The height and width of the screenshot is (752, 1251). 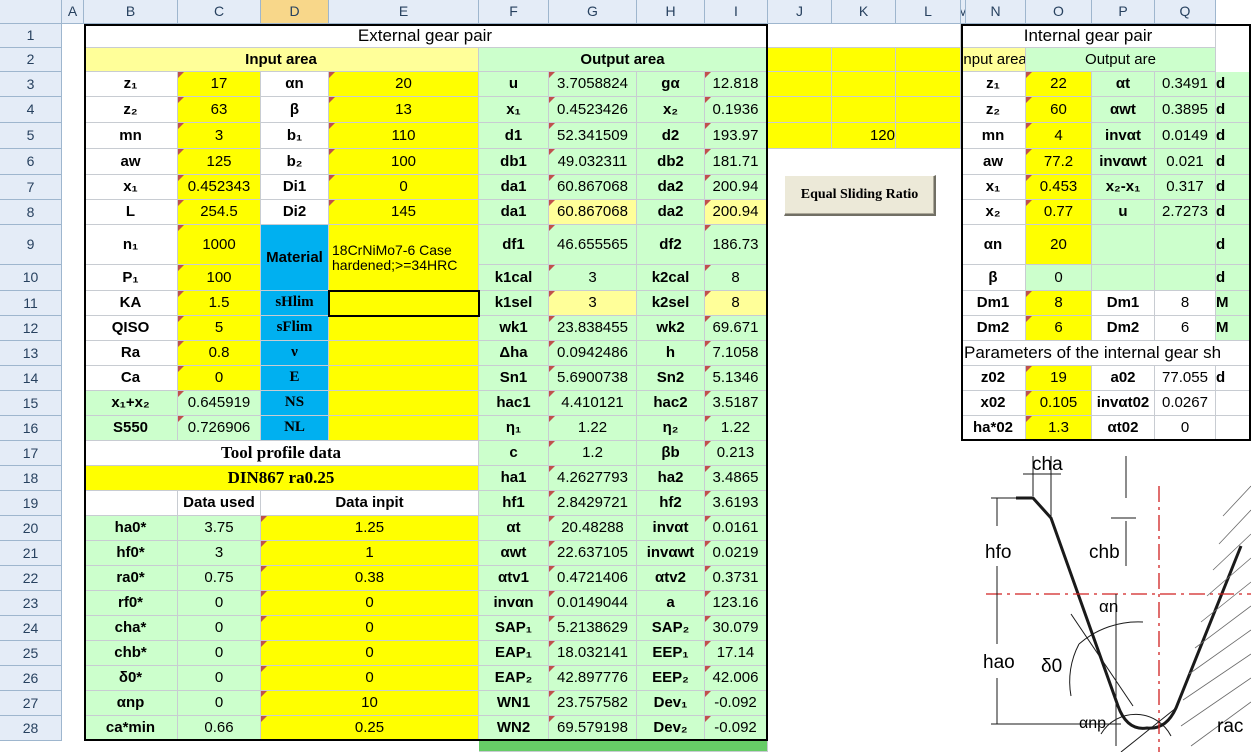 What do you see at coordinates (593, 728) in the screenshot?
I see `output-value-28: 69.579198` at bounding box center [593, 728].